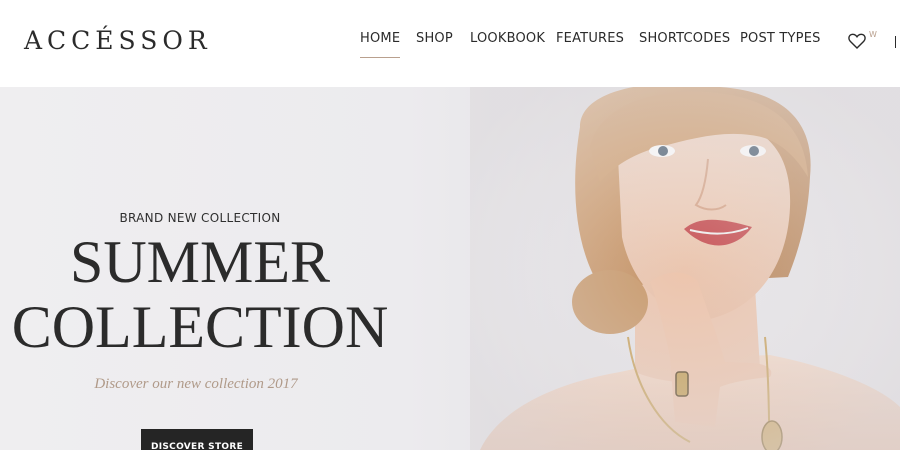  What do you see at coordinates (380, 44) in the screenshot?
I see `nav-item-home: HOME` at bounding box center [380, 44].